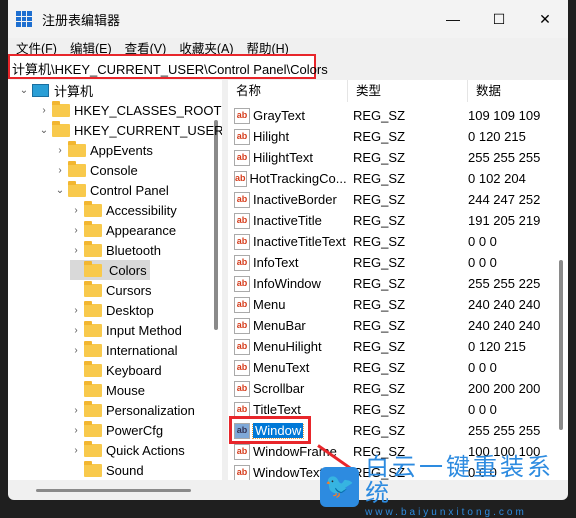  I want to click on value-row: ab InactiveTitle REG_SZ 191 205 219, so click(393, 220).